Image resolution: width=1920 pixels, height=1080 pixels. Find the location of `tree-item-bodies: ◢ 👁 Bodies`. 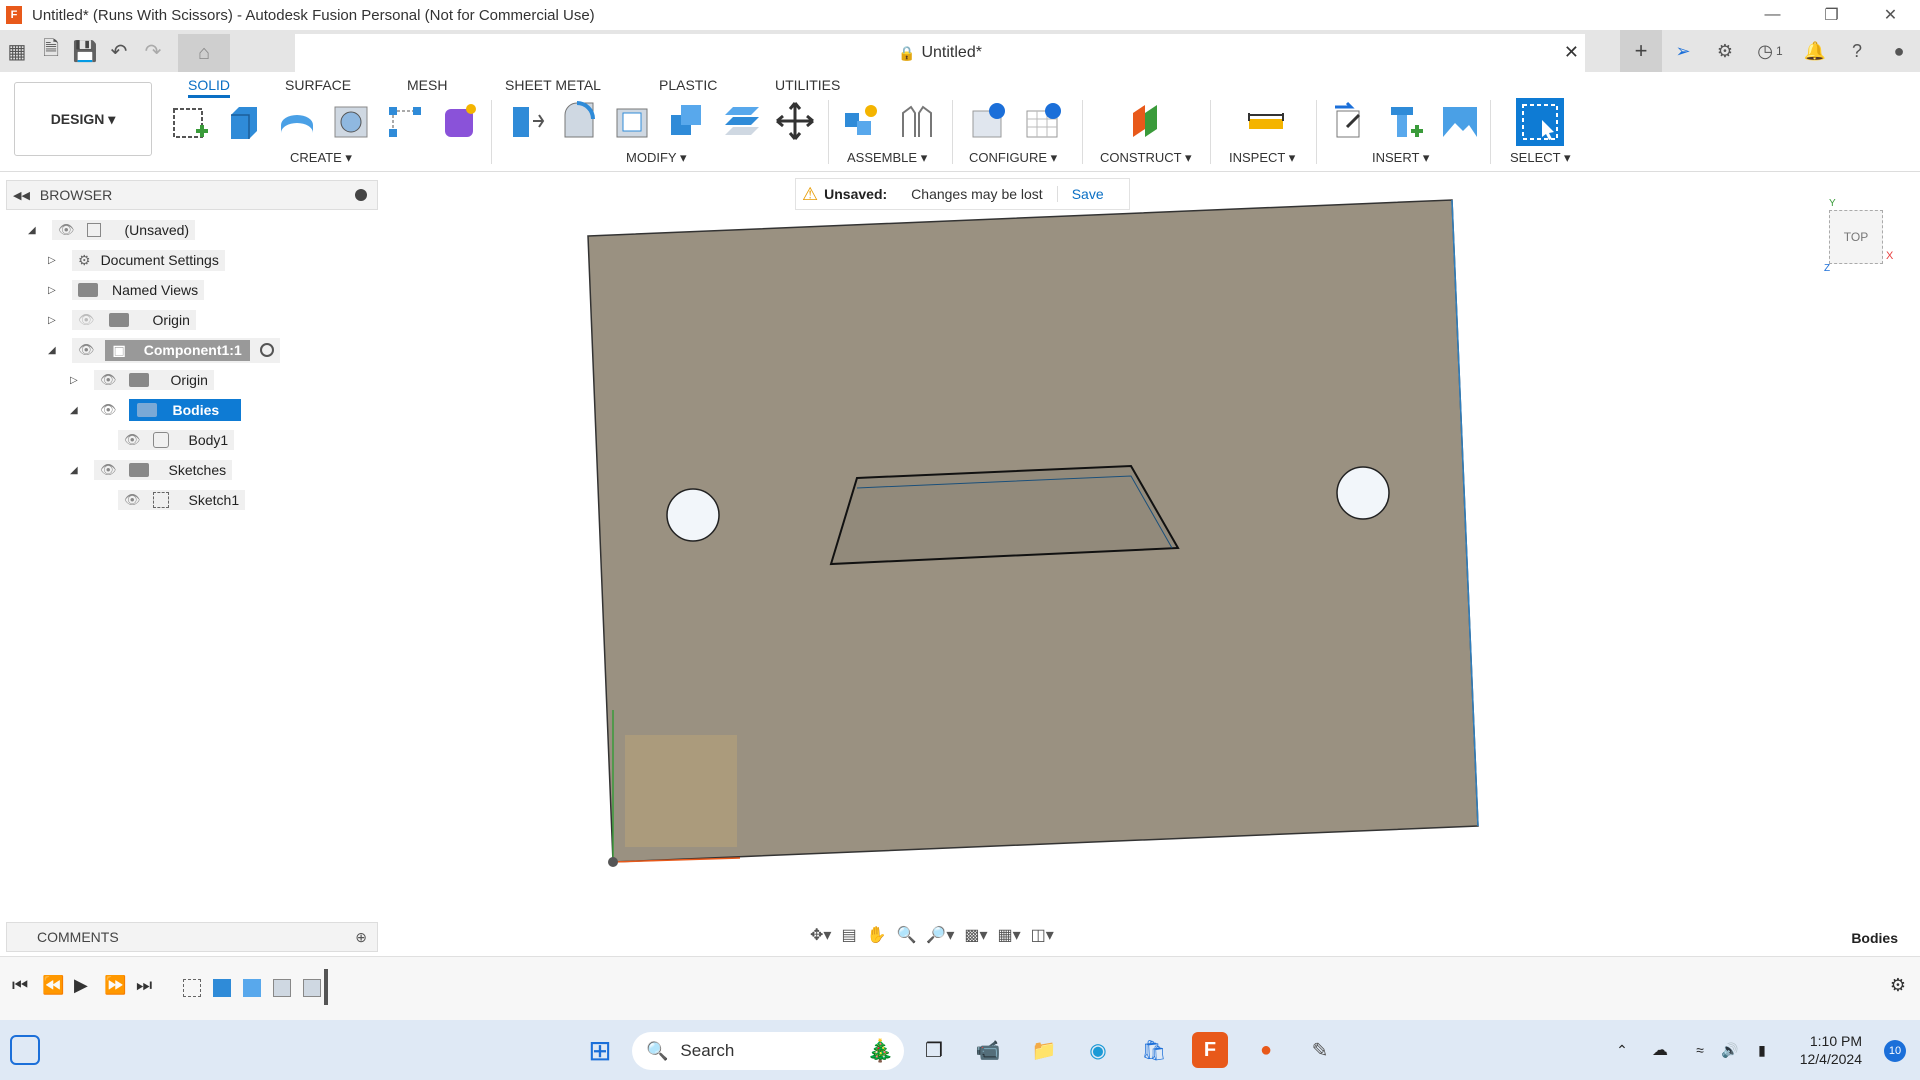

tree-item-bodies: ◢ 👁 Bodies is located at coordinates (158, 410).